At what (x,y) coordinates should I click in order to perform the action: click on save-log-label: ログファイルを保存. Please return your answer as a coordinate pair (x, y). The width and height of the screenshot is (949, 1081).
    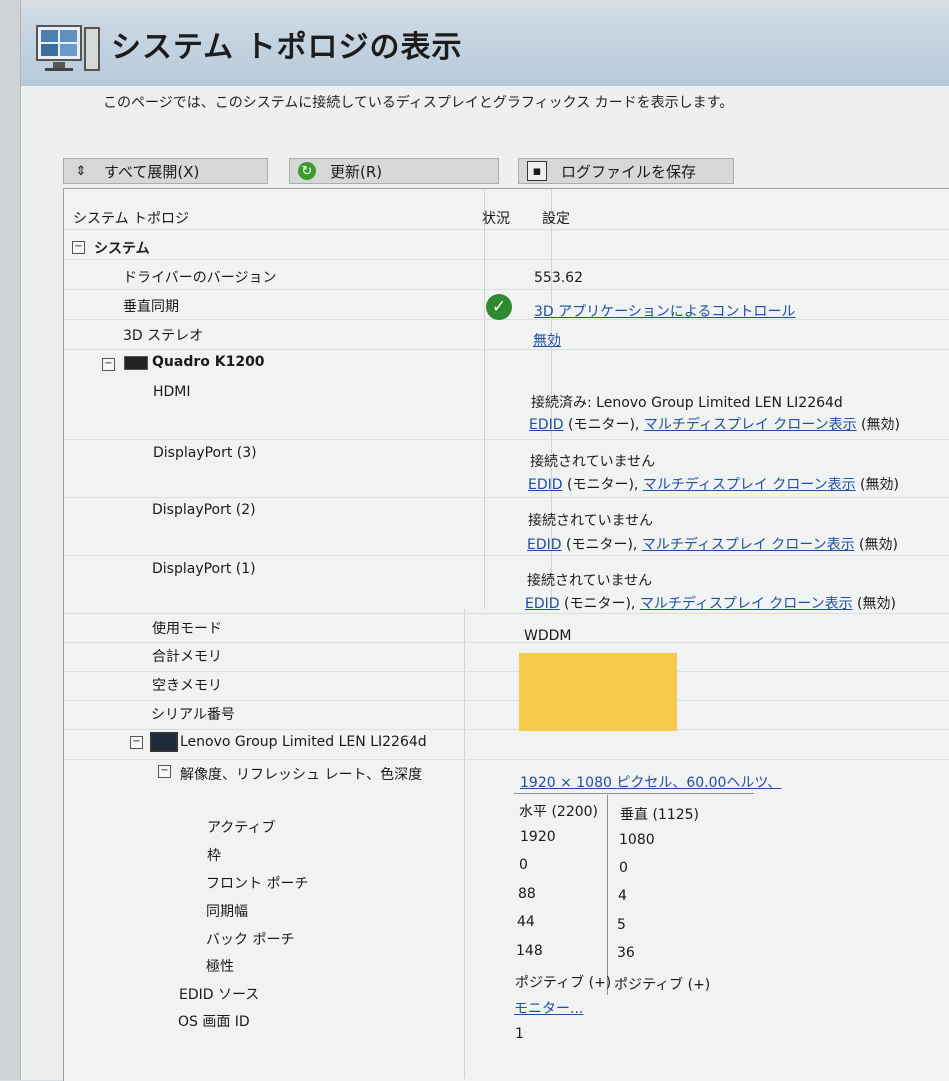
    Looking at the image, I should click on (629, 171).